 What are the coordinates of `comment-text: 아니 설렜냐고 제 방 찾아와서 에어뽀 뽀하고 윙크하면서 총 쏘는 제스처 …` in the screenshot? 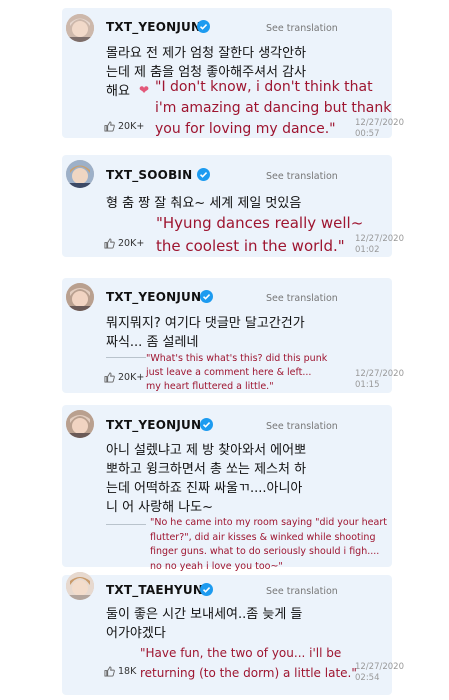 It's located at (206, 479).